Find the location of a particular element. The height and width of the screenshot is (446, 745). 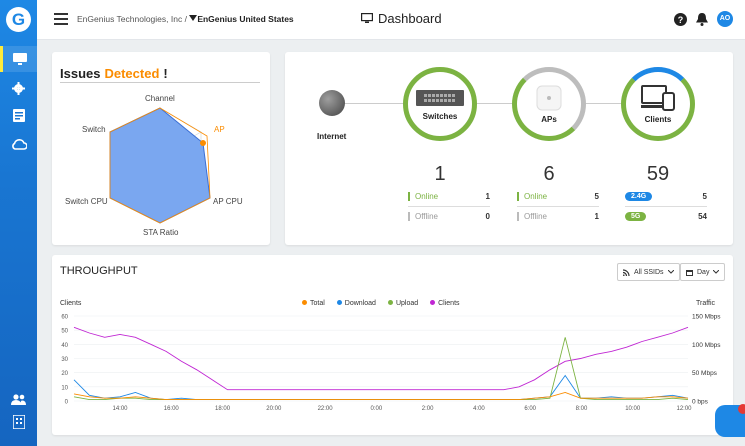

aps-online-row: Online 5 is located at coordinates (558, 198).